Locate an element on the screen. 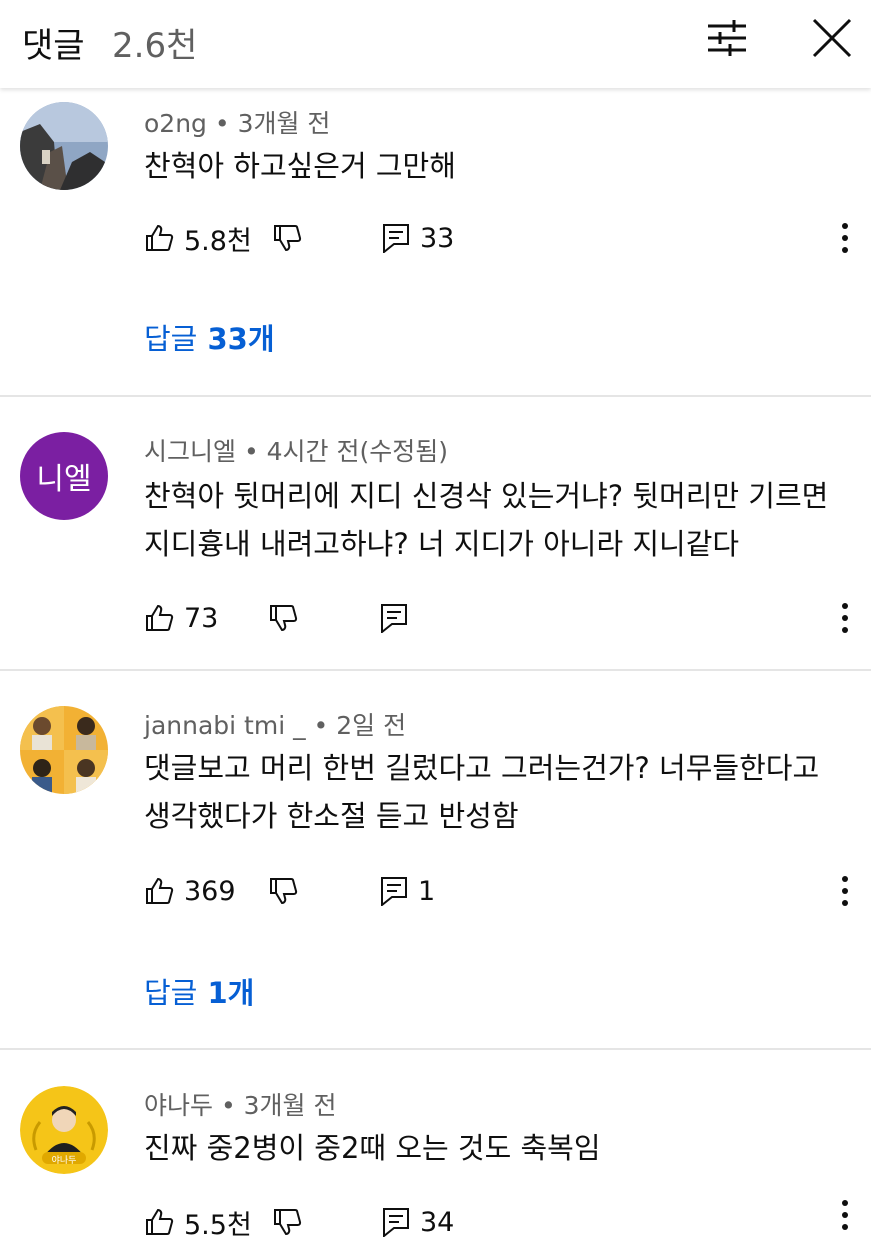 The height and width of the screenshot is (1244, 871). reply-button is located at coordinates (394, 618).